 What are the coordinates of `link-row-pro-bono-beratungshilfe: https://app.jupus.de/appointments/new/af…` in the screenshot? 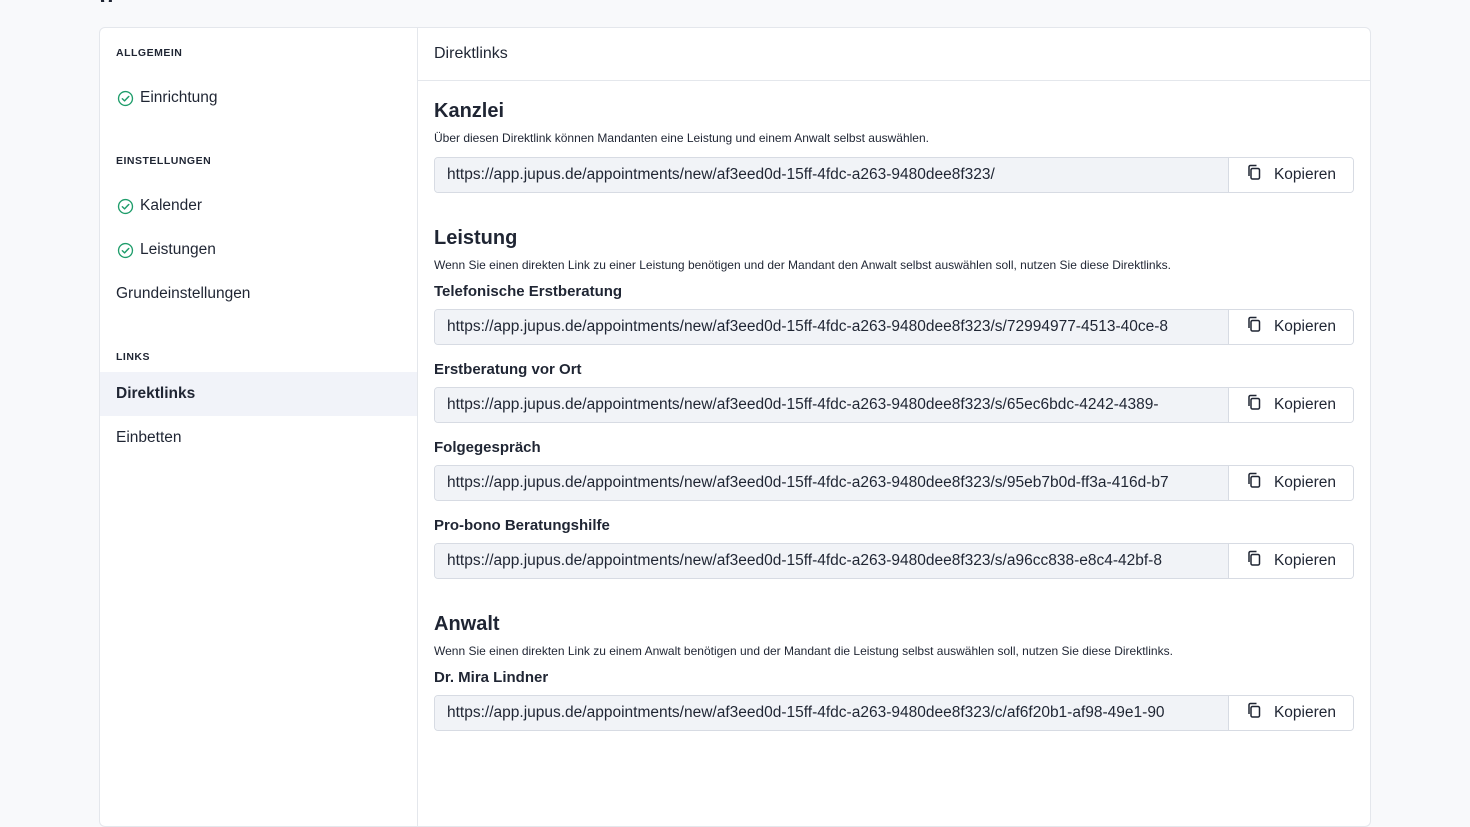 It's located at (894, 561).